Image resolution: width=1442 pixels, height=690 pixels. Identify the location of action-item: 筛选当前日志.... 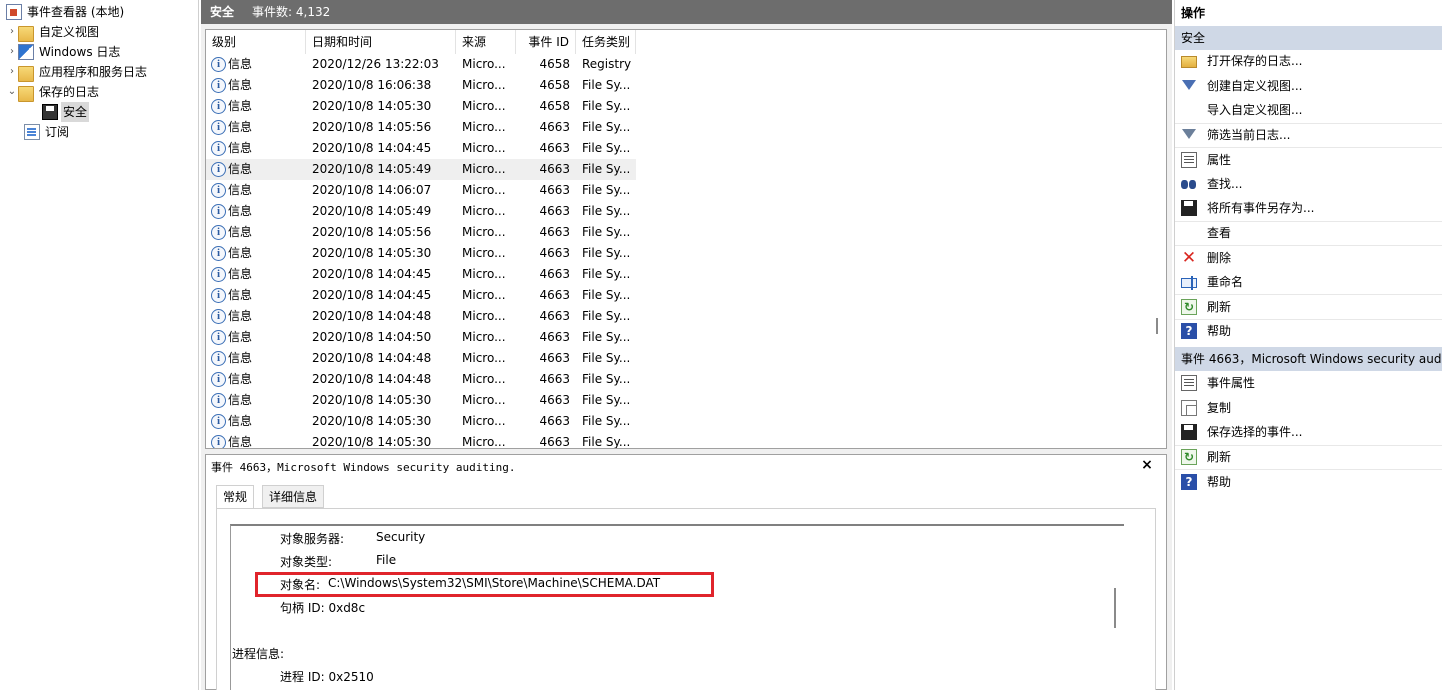
(1308, 134).